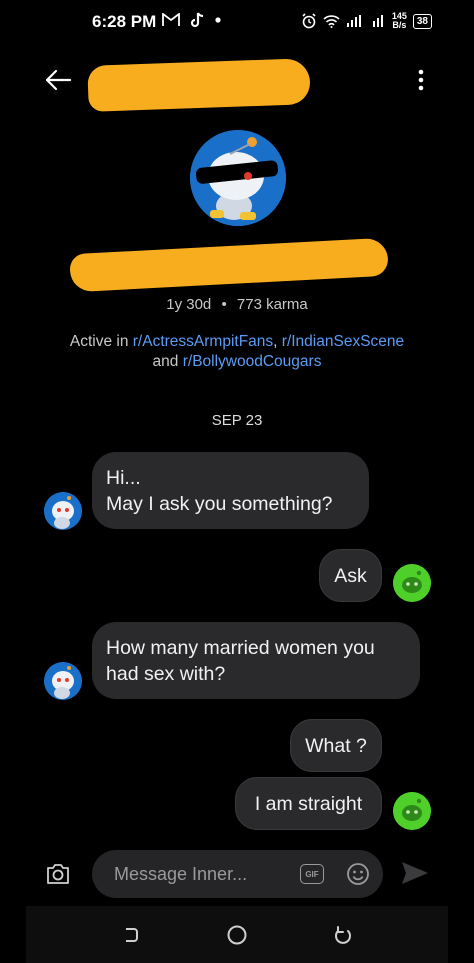 The height and width of the screenshot is (963, 474). I want to click on status-bar: 6:28 PM 145 B/s 38, so click(237, 23).